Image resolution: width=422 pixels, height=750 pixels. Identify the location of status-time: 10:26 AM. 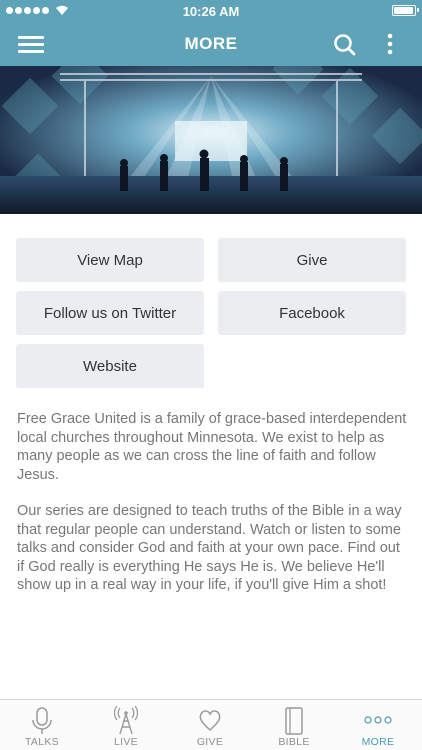
(211, 11).